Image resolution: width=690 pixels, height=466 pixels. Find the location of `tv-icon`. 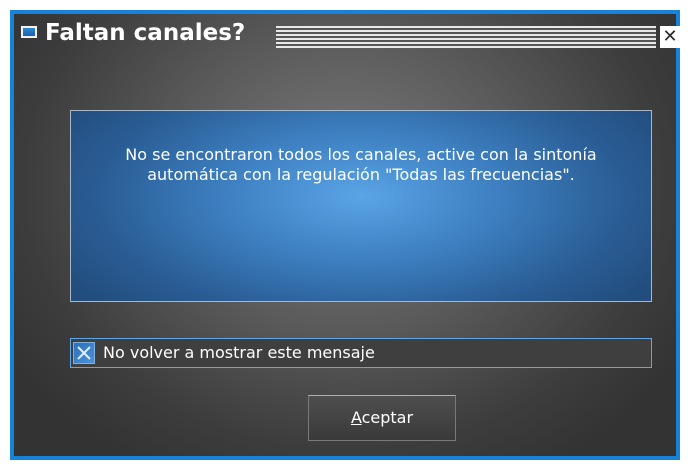

tv-icon is located at coordinates (29, 32).